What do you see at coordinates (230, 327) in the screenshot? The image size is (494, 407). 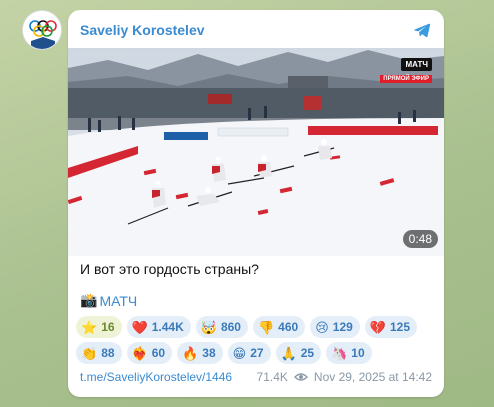 I see `reaction-count: 860` at bounding box center [230, 327].